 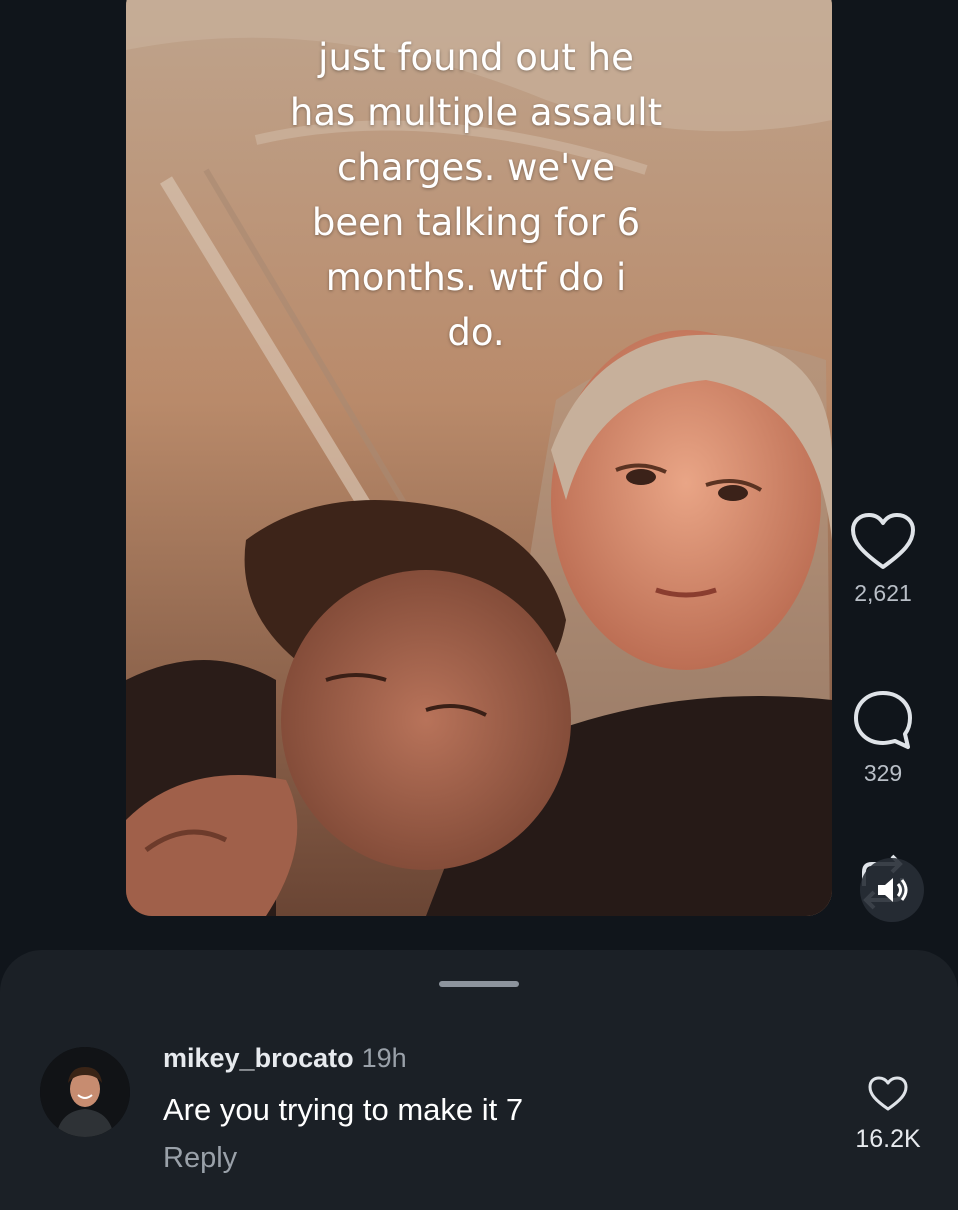 I want to click on sheet-drag-handle, so click(x=479, y=984).